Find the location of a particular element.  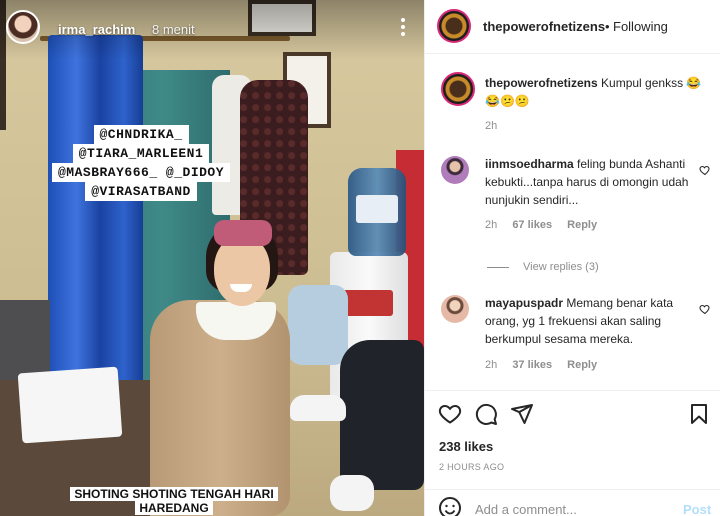

caption-avatar is located at coordinates (458, 89).